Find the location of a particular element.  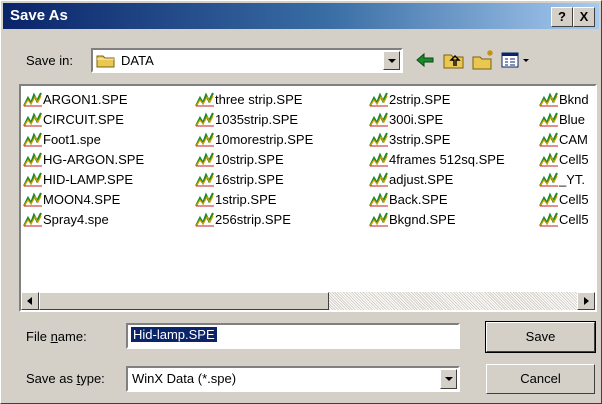

scroll-left-button is located at coordinates (30, 301).